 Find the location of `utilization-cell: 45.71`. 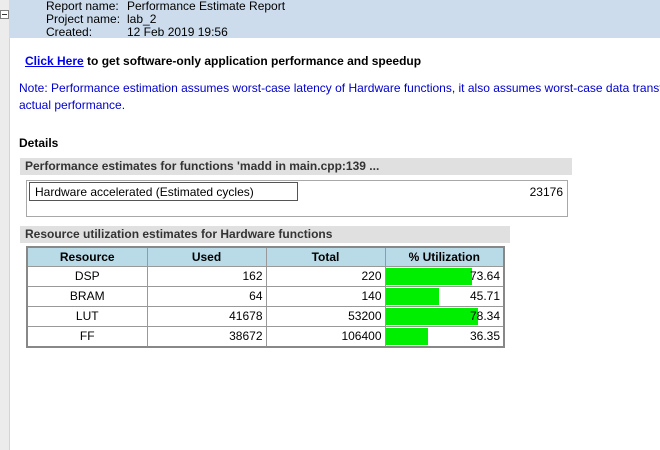

utilization-cell: 45.71 is located at coordinates (444, 296).